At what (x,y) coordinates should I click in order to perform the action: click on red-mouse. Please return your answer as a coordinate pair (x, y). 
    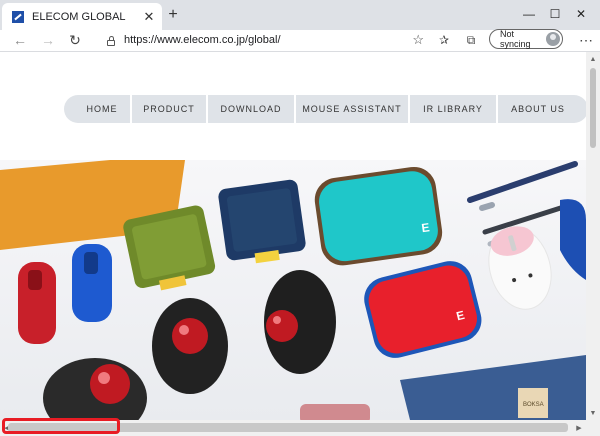
    Looking at the image, I should click on (37, 303).